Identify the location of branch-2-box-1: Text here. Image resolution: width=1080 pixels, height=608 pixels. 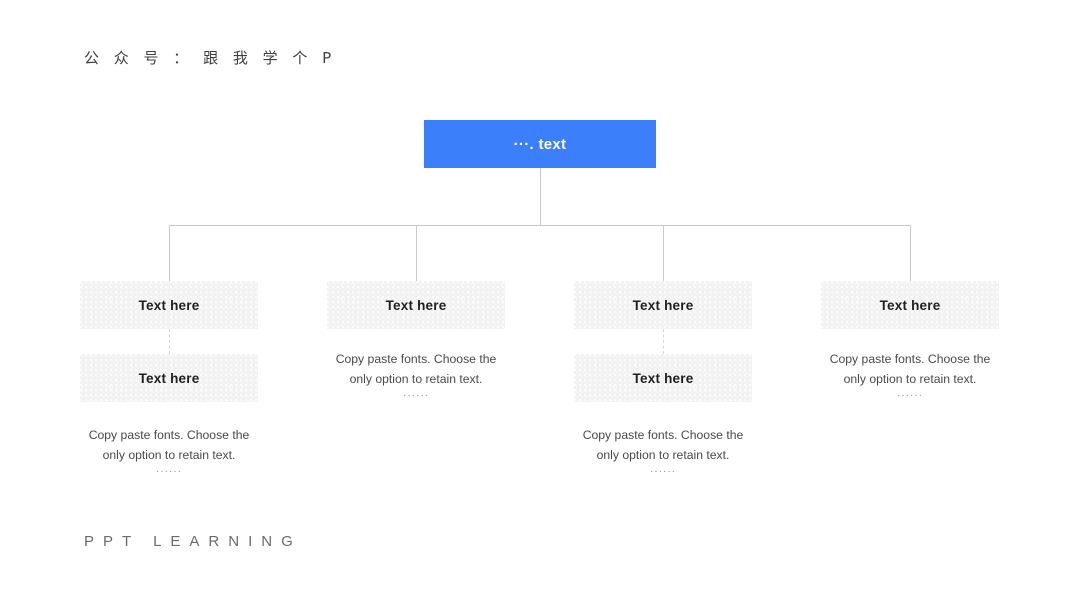
(416, 305).